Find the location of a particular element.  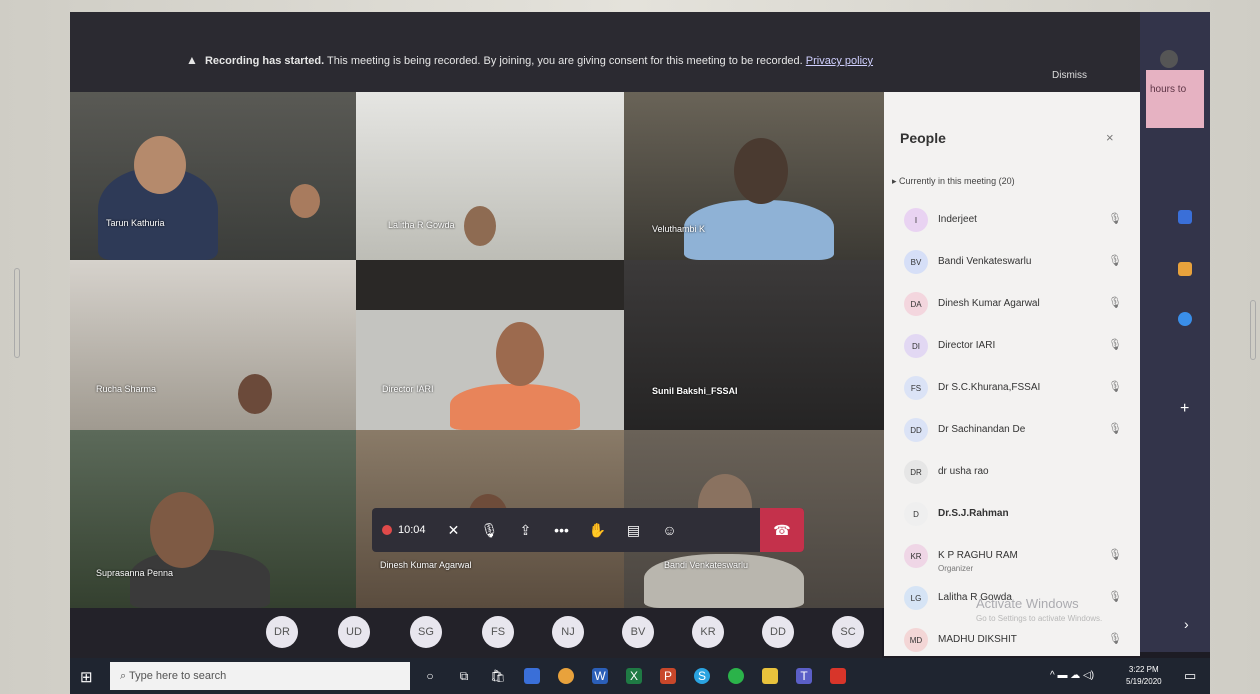

member-name: Dr.S.J.Rahman is located at coordinates (973, 513).